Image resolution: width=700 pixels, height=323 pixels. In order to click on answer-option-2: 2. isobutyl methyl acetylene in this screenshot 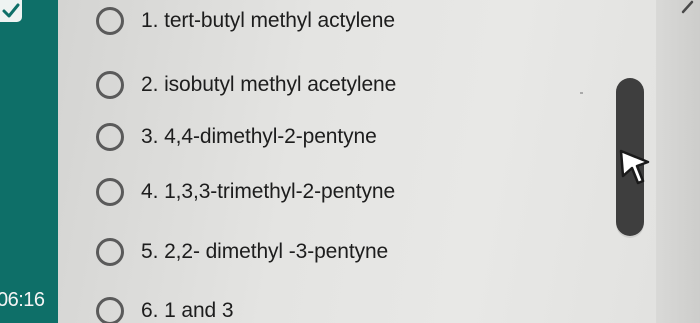, I will do `click(246, 85)`.